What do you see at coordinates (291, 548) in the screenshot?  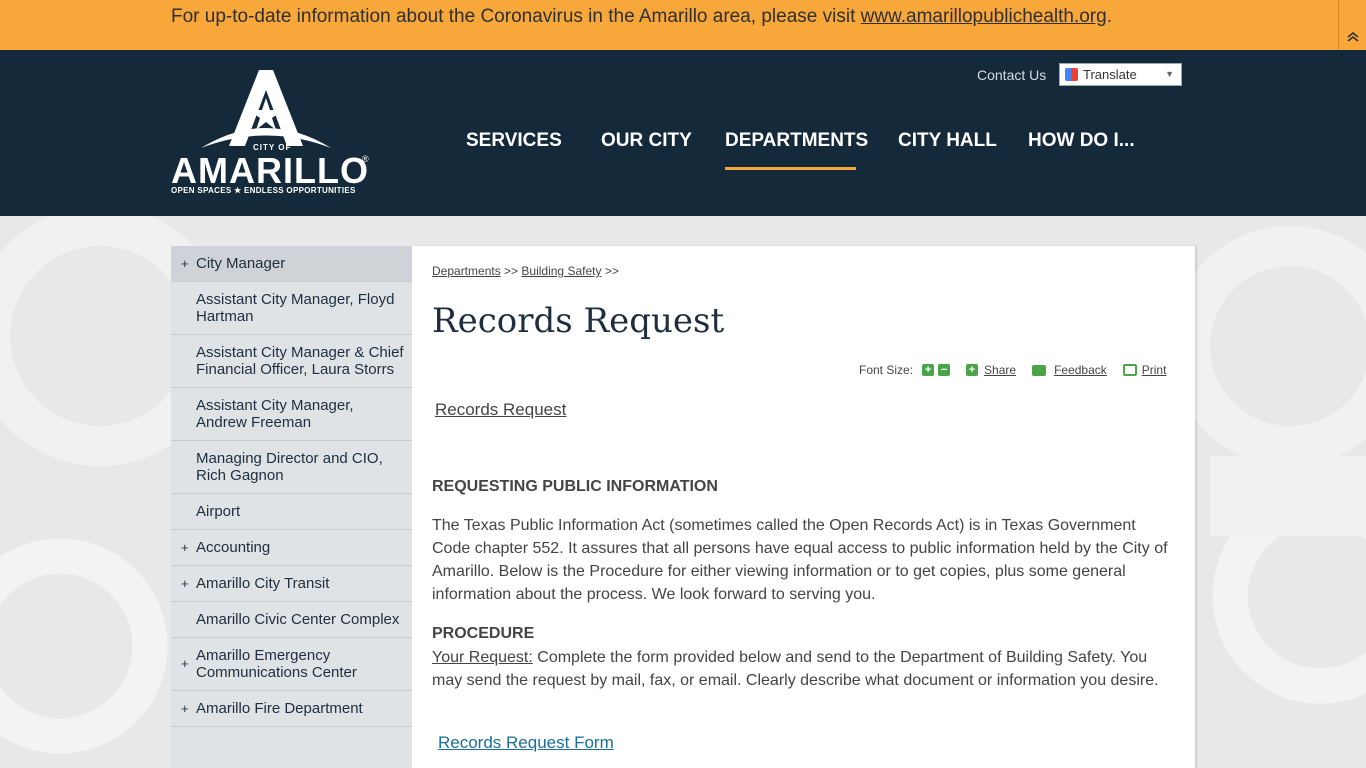 I see `sidebar-item-accounting: + Accounting` at bounding box center [291, 548].